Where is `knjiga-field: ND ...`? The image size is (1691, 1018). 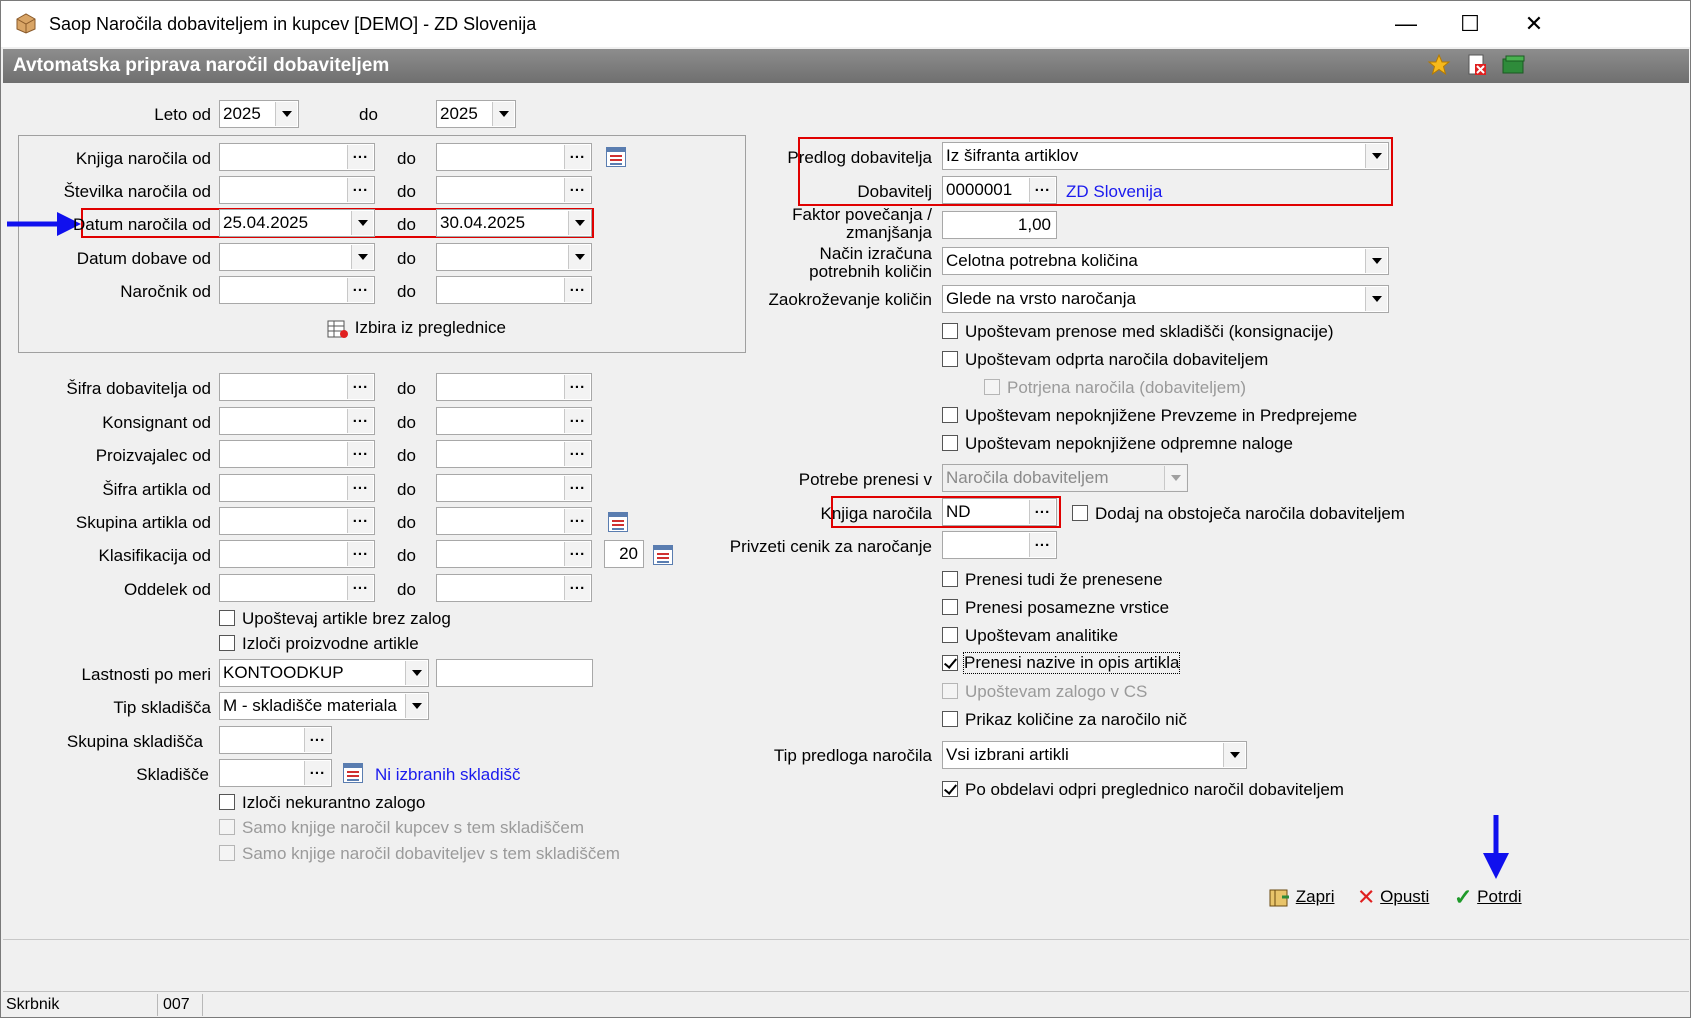 knjiga-field: ND ... is located at coordinates (999, 512).